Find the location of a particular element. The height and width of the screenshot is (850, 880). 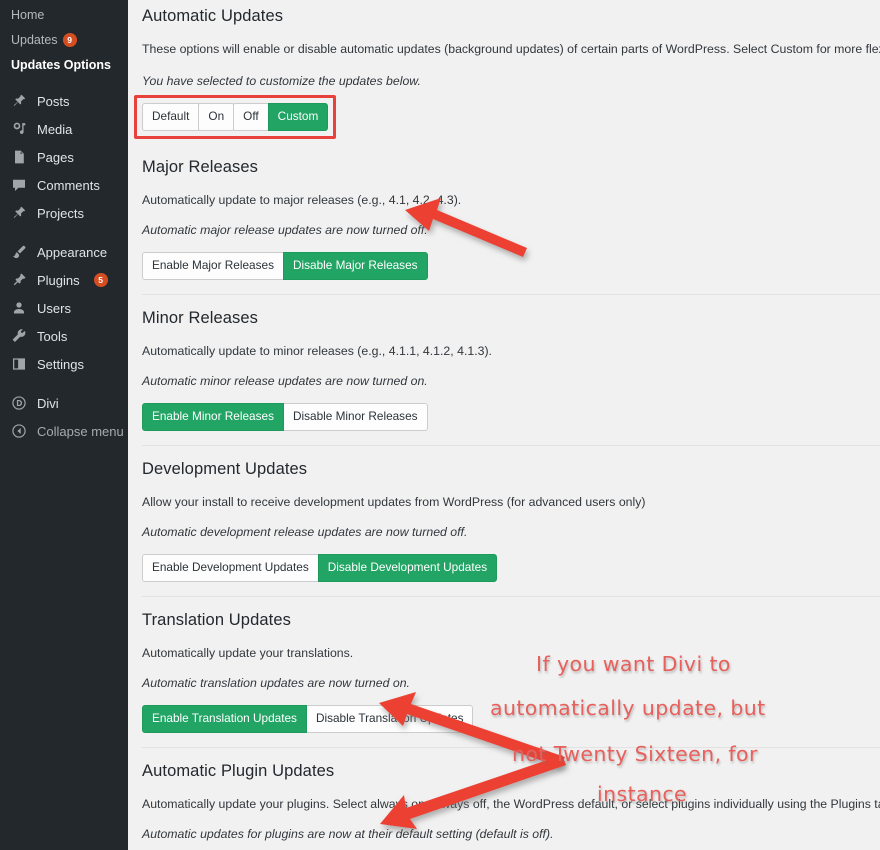

global-mode-button-on: On is located at coordinates (216, 117).